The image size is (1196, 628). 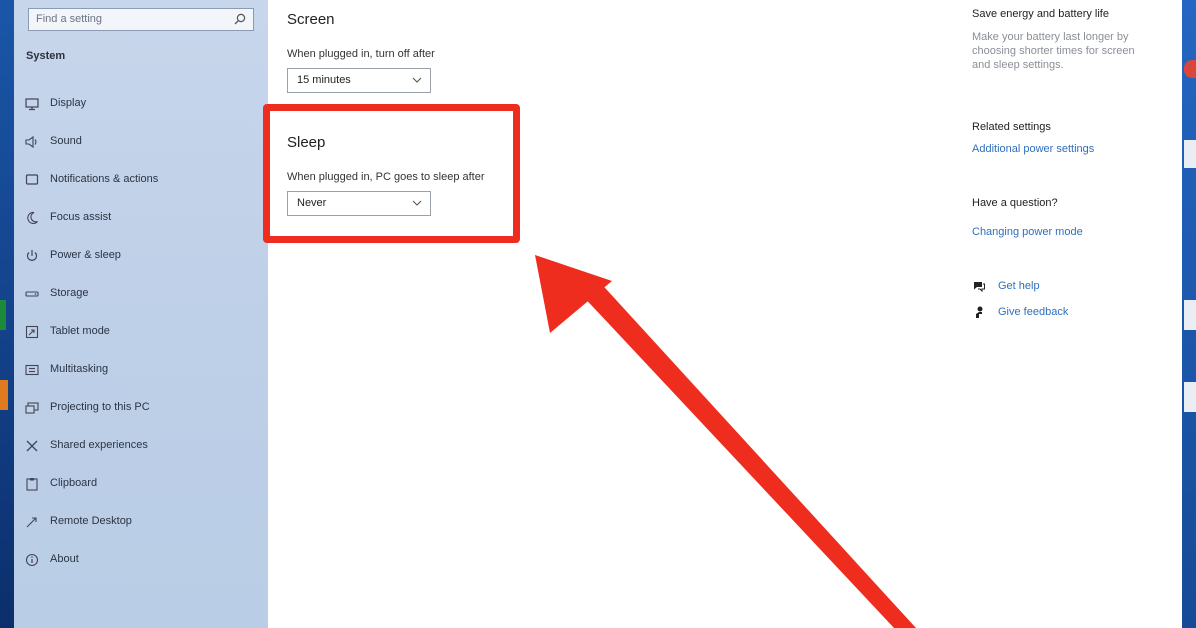 I want to click on remote-desktop-icon, so click(x=31, y=522).